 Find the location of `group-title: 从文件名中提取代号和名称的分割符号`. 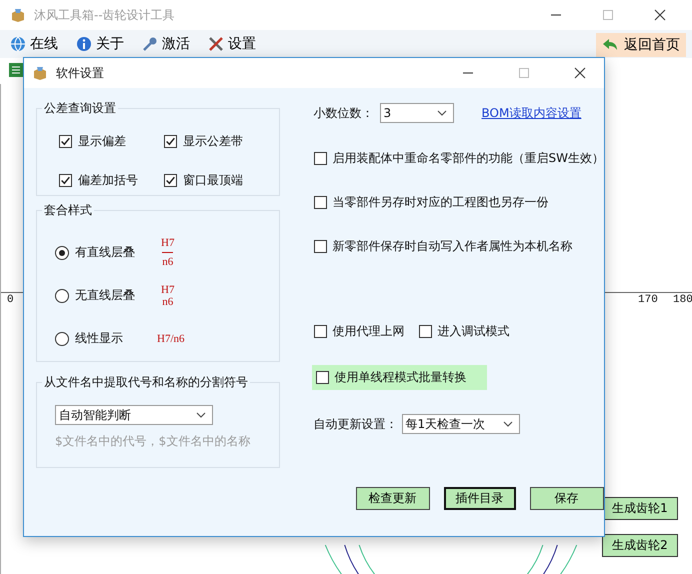

group-title: 从文件名中提取代号和名称的分割符号 is located at coordinates (146, 382).